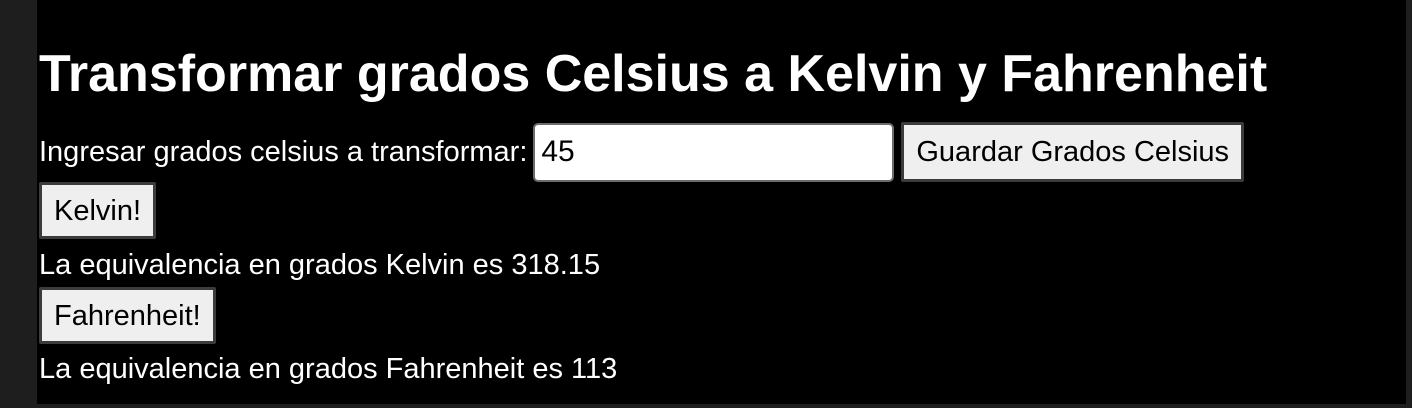  What do you see at coordinates (721, 406) in the screenshot?
I see `bottom-border` at bounding box center [721, 406].